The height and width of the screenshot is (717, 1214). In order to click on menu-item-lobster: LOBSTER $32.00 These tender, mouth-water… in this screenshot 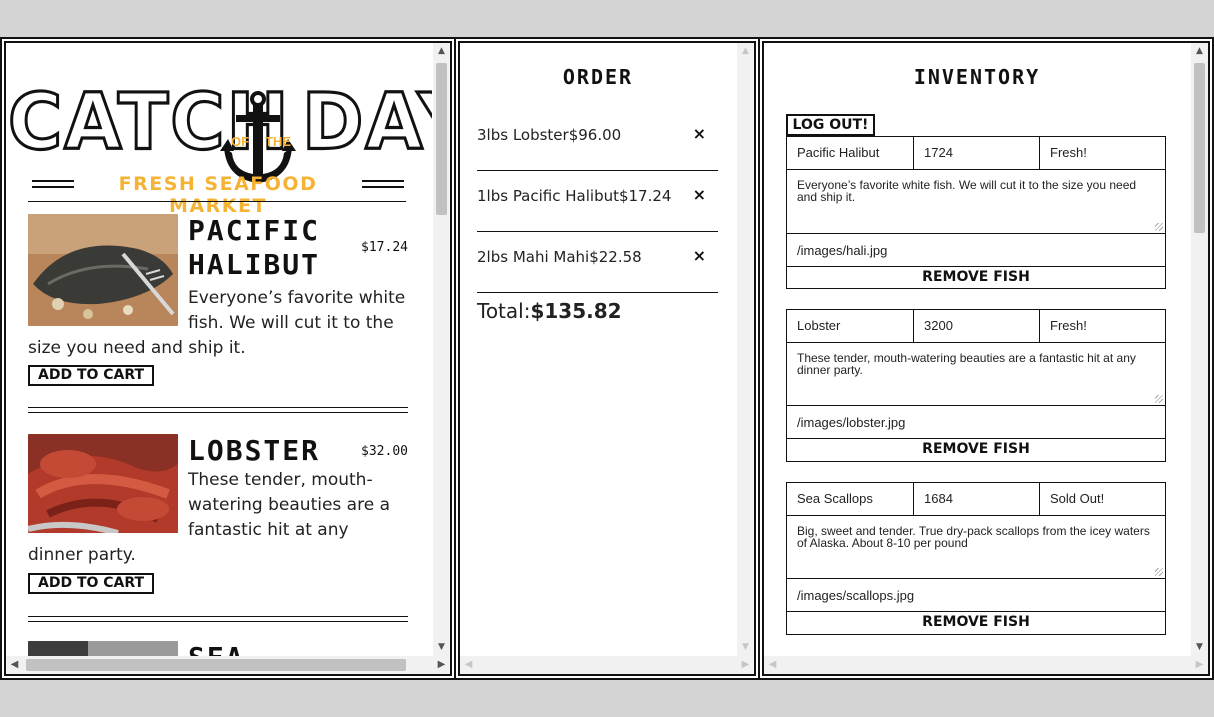, I will do `click(218, 521)`.